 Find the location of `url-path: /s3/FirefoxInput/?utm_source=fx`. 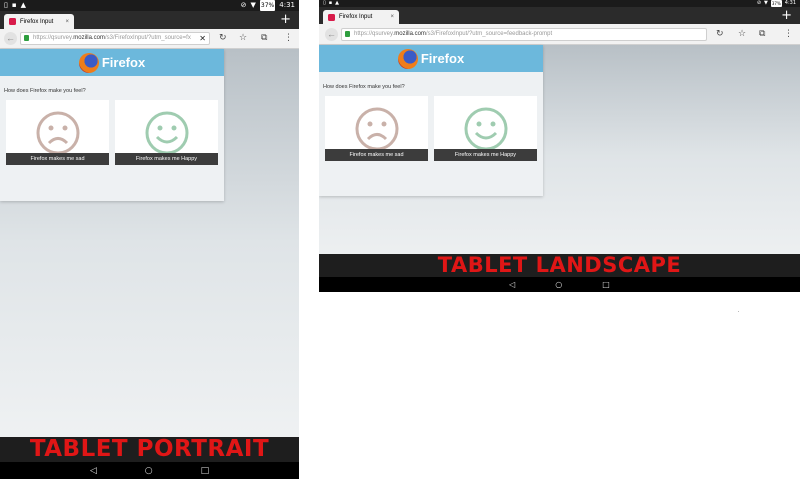

url-path: /s3/FirefoxInput/?utm_source=fx is located at coordinates (147, 38).